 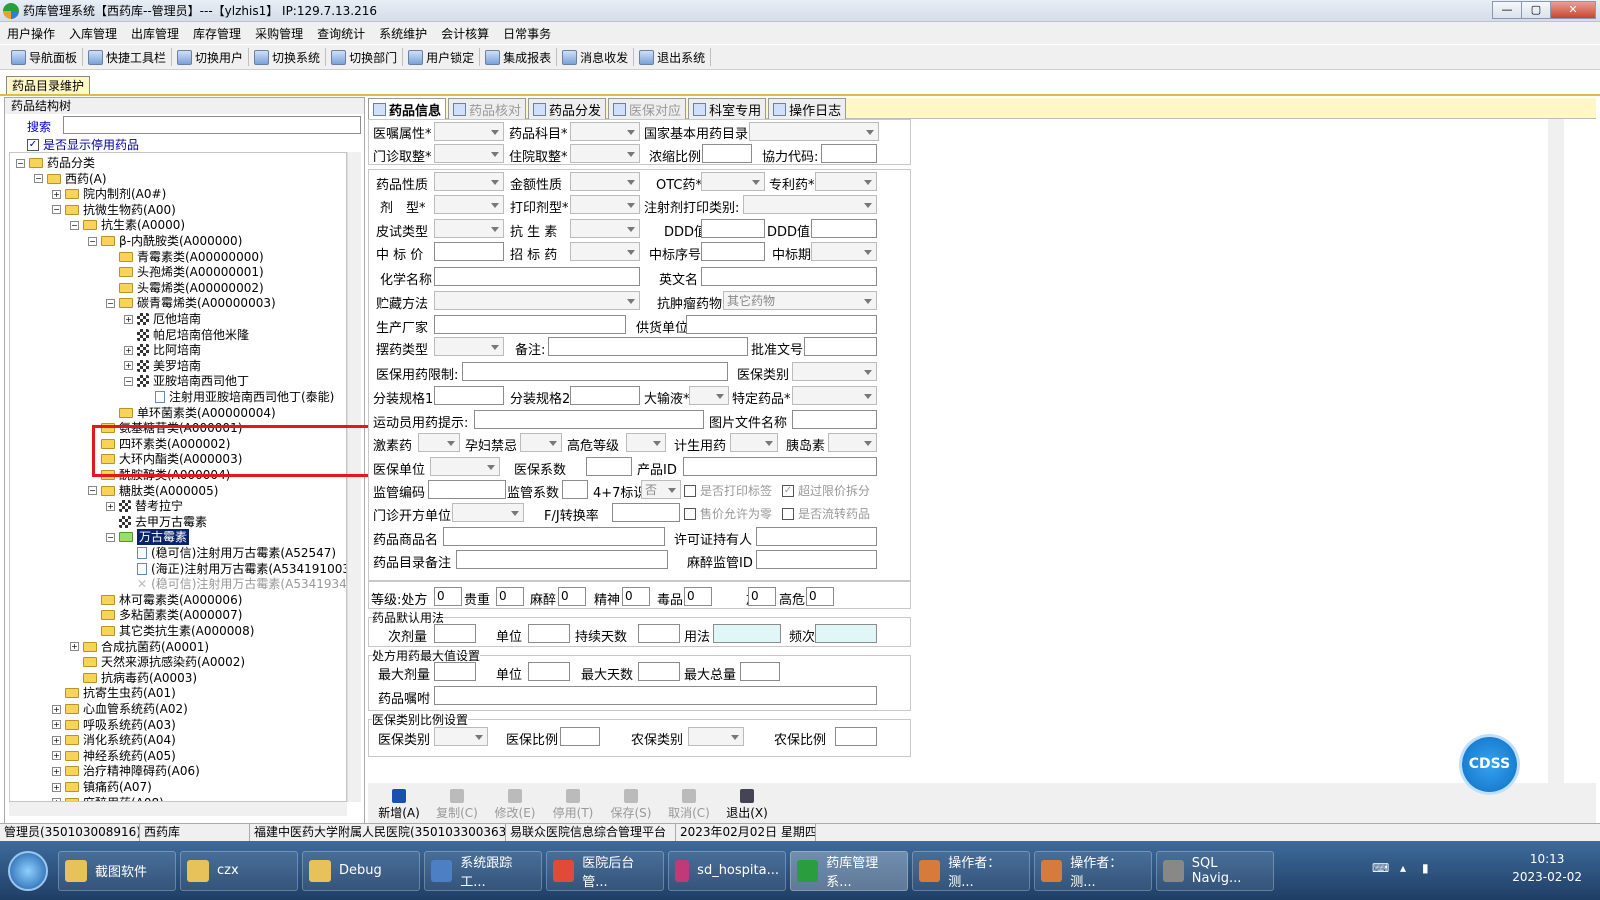 What do you see at coordinates (28, 870) in the screenshot?
I see `windows-start-icon` at bounding box center [28, 870].